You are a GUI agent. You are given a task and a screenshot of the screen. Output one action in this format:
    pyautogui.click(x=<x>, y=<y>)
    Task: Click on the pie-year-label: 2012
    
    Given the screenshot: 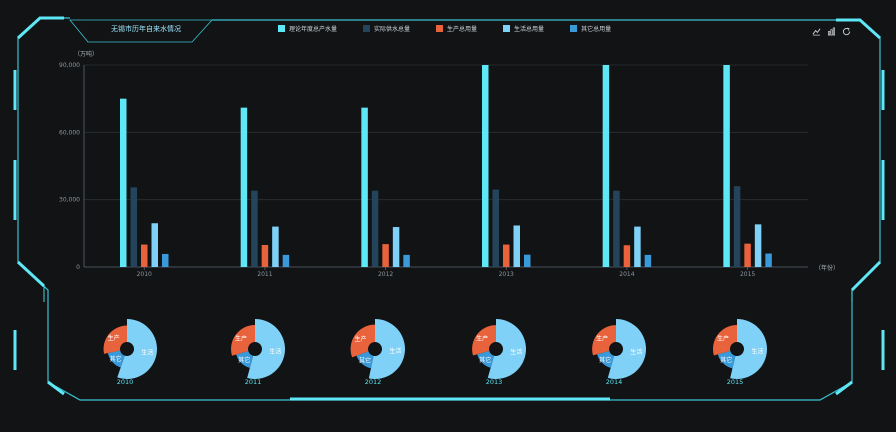 What is the action you would take?
    pyautogui.click(x=373, y=382)
    